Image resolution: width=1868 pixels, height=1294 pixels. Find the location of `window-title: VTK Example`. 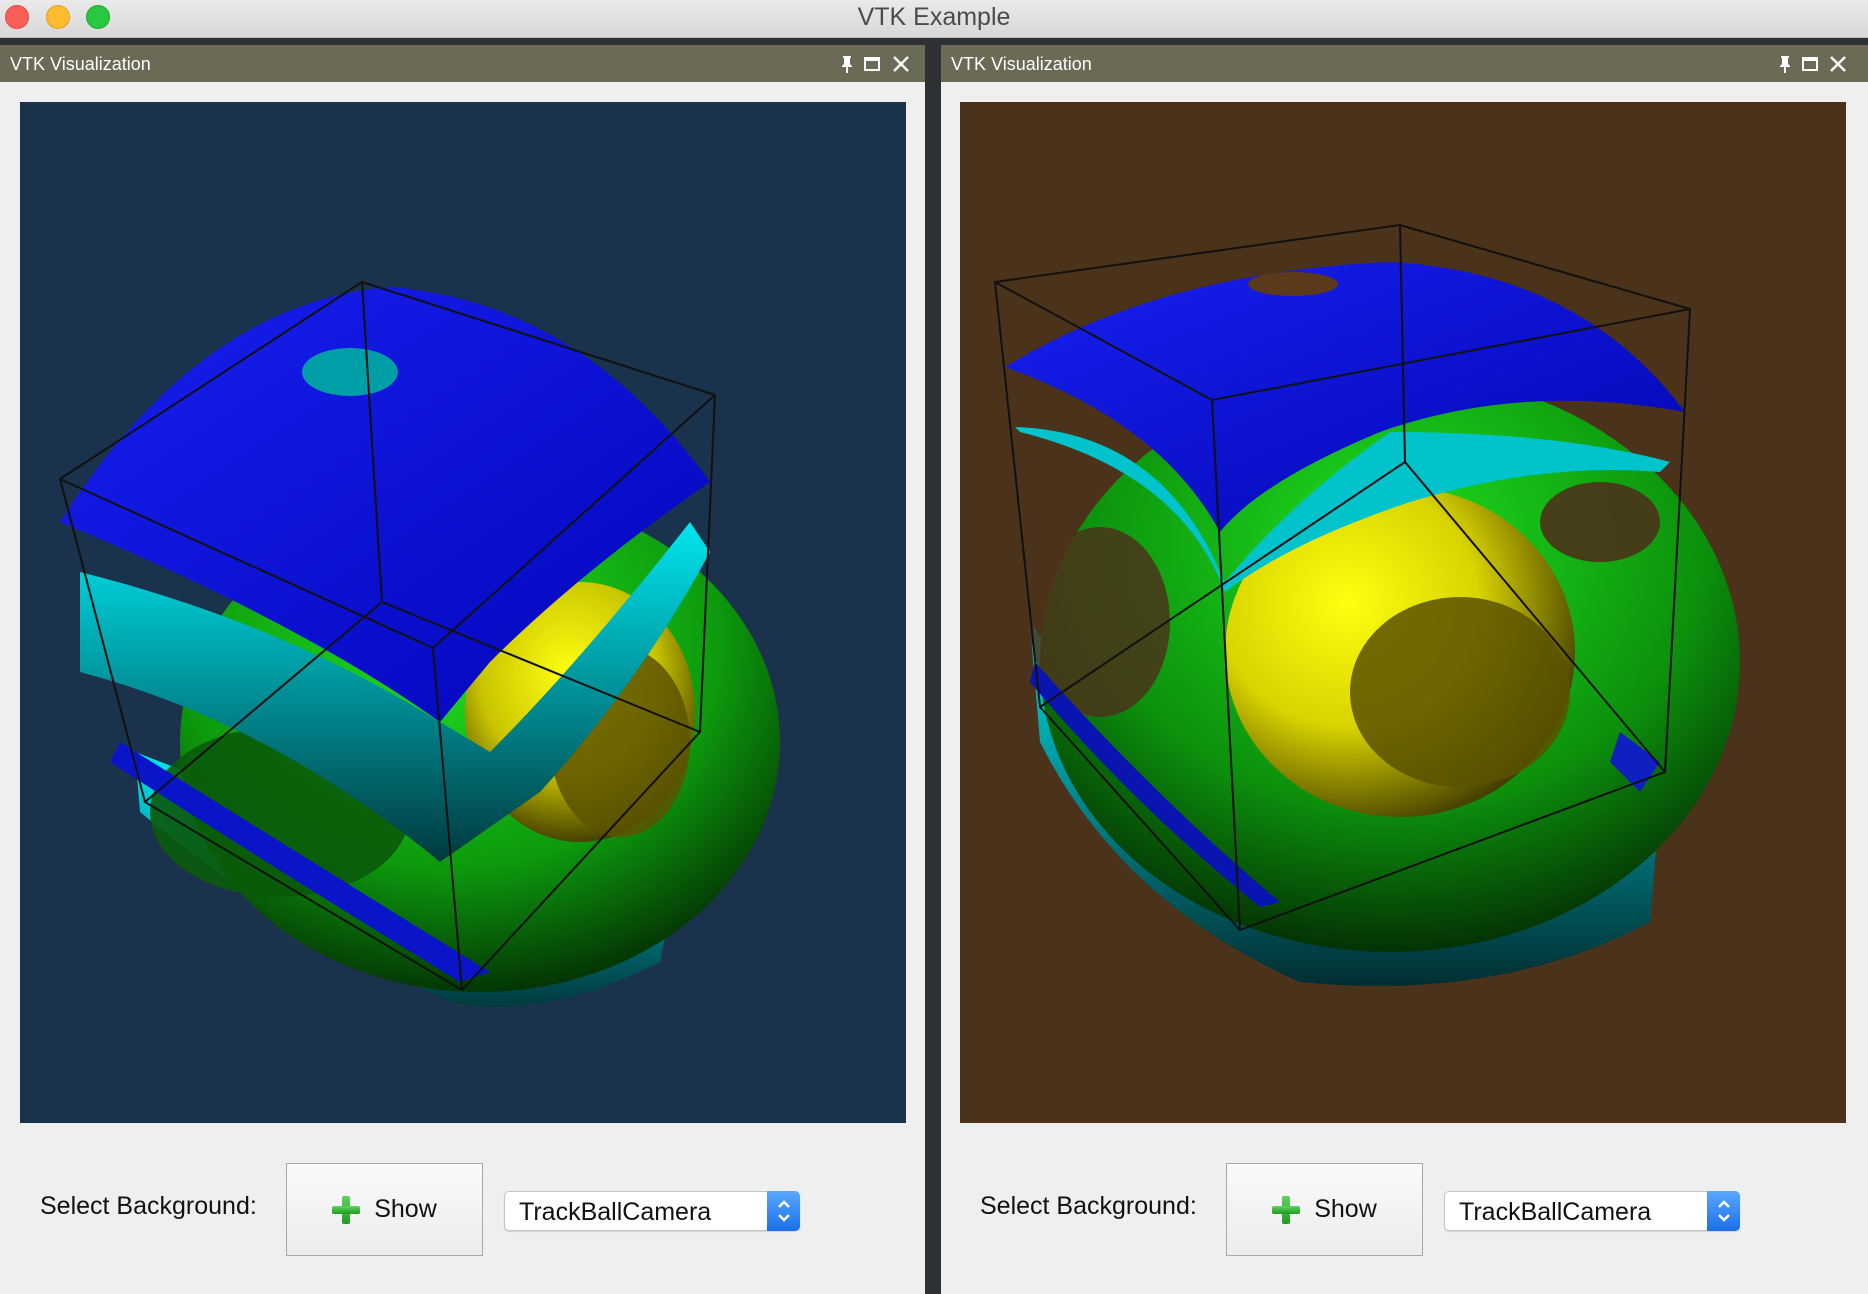

window-title: VTK Example is located at coordinates (934, 17).